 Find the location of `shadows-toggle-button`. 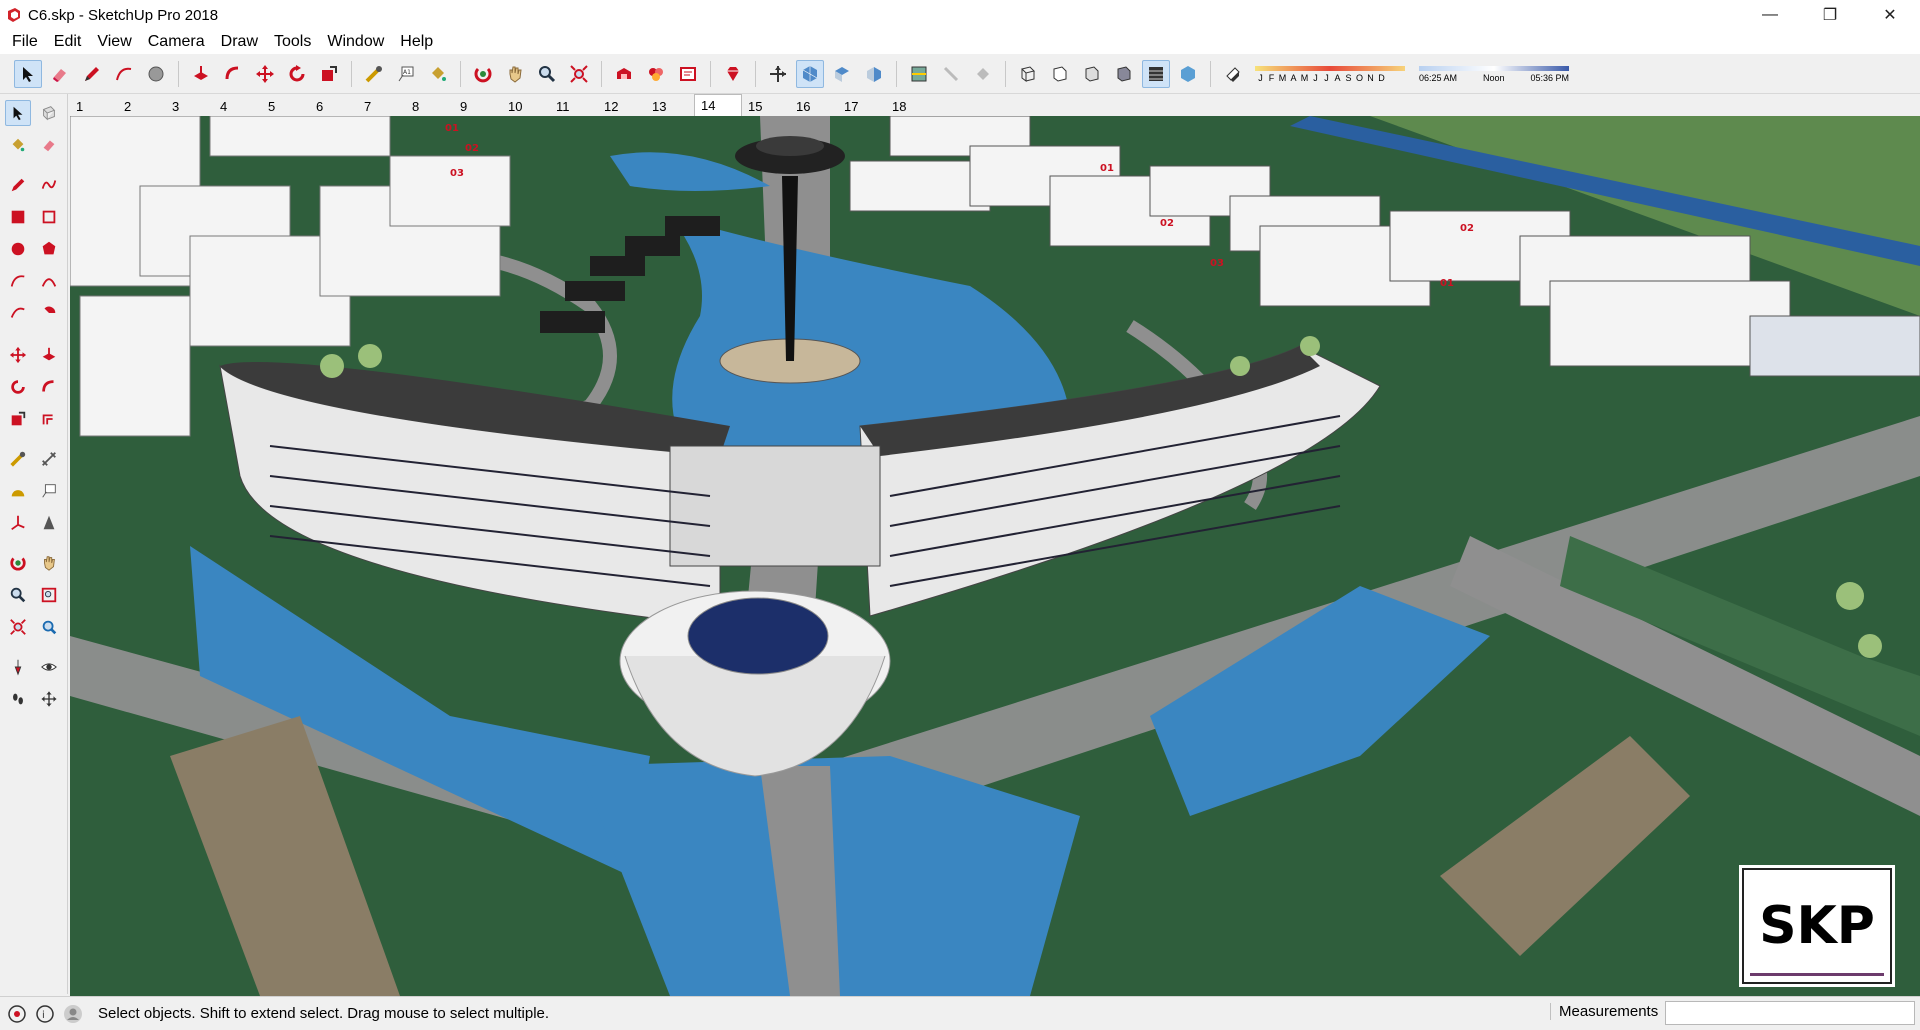

shadows-toggle-button is located at coordinates (1233, 74).